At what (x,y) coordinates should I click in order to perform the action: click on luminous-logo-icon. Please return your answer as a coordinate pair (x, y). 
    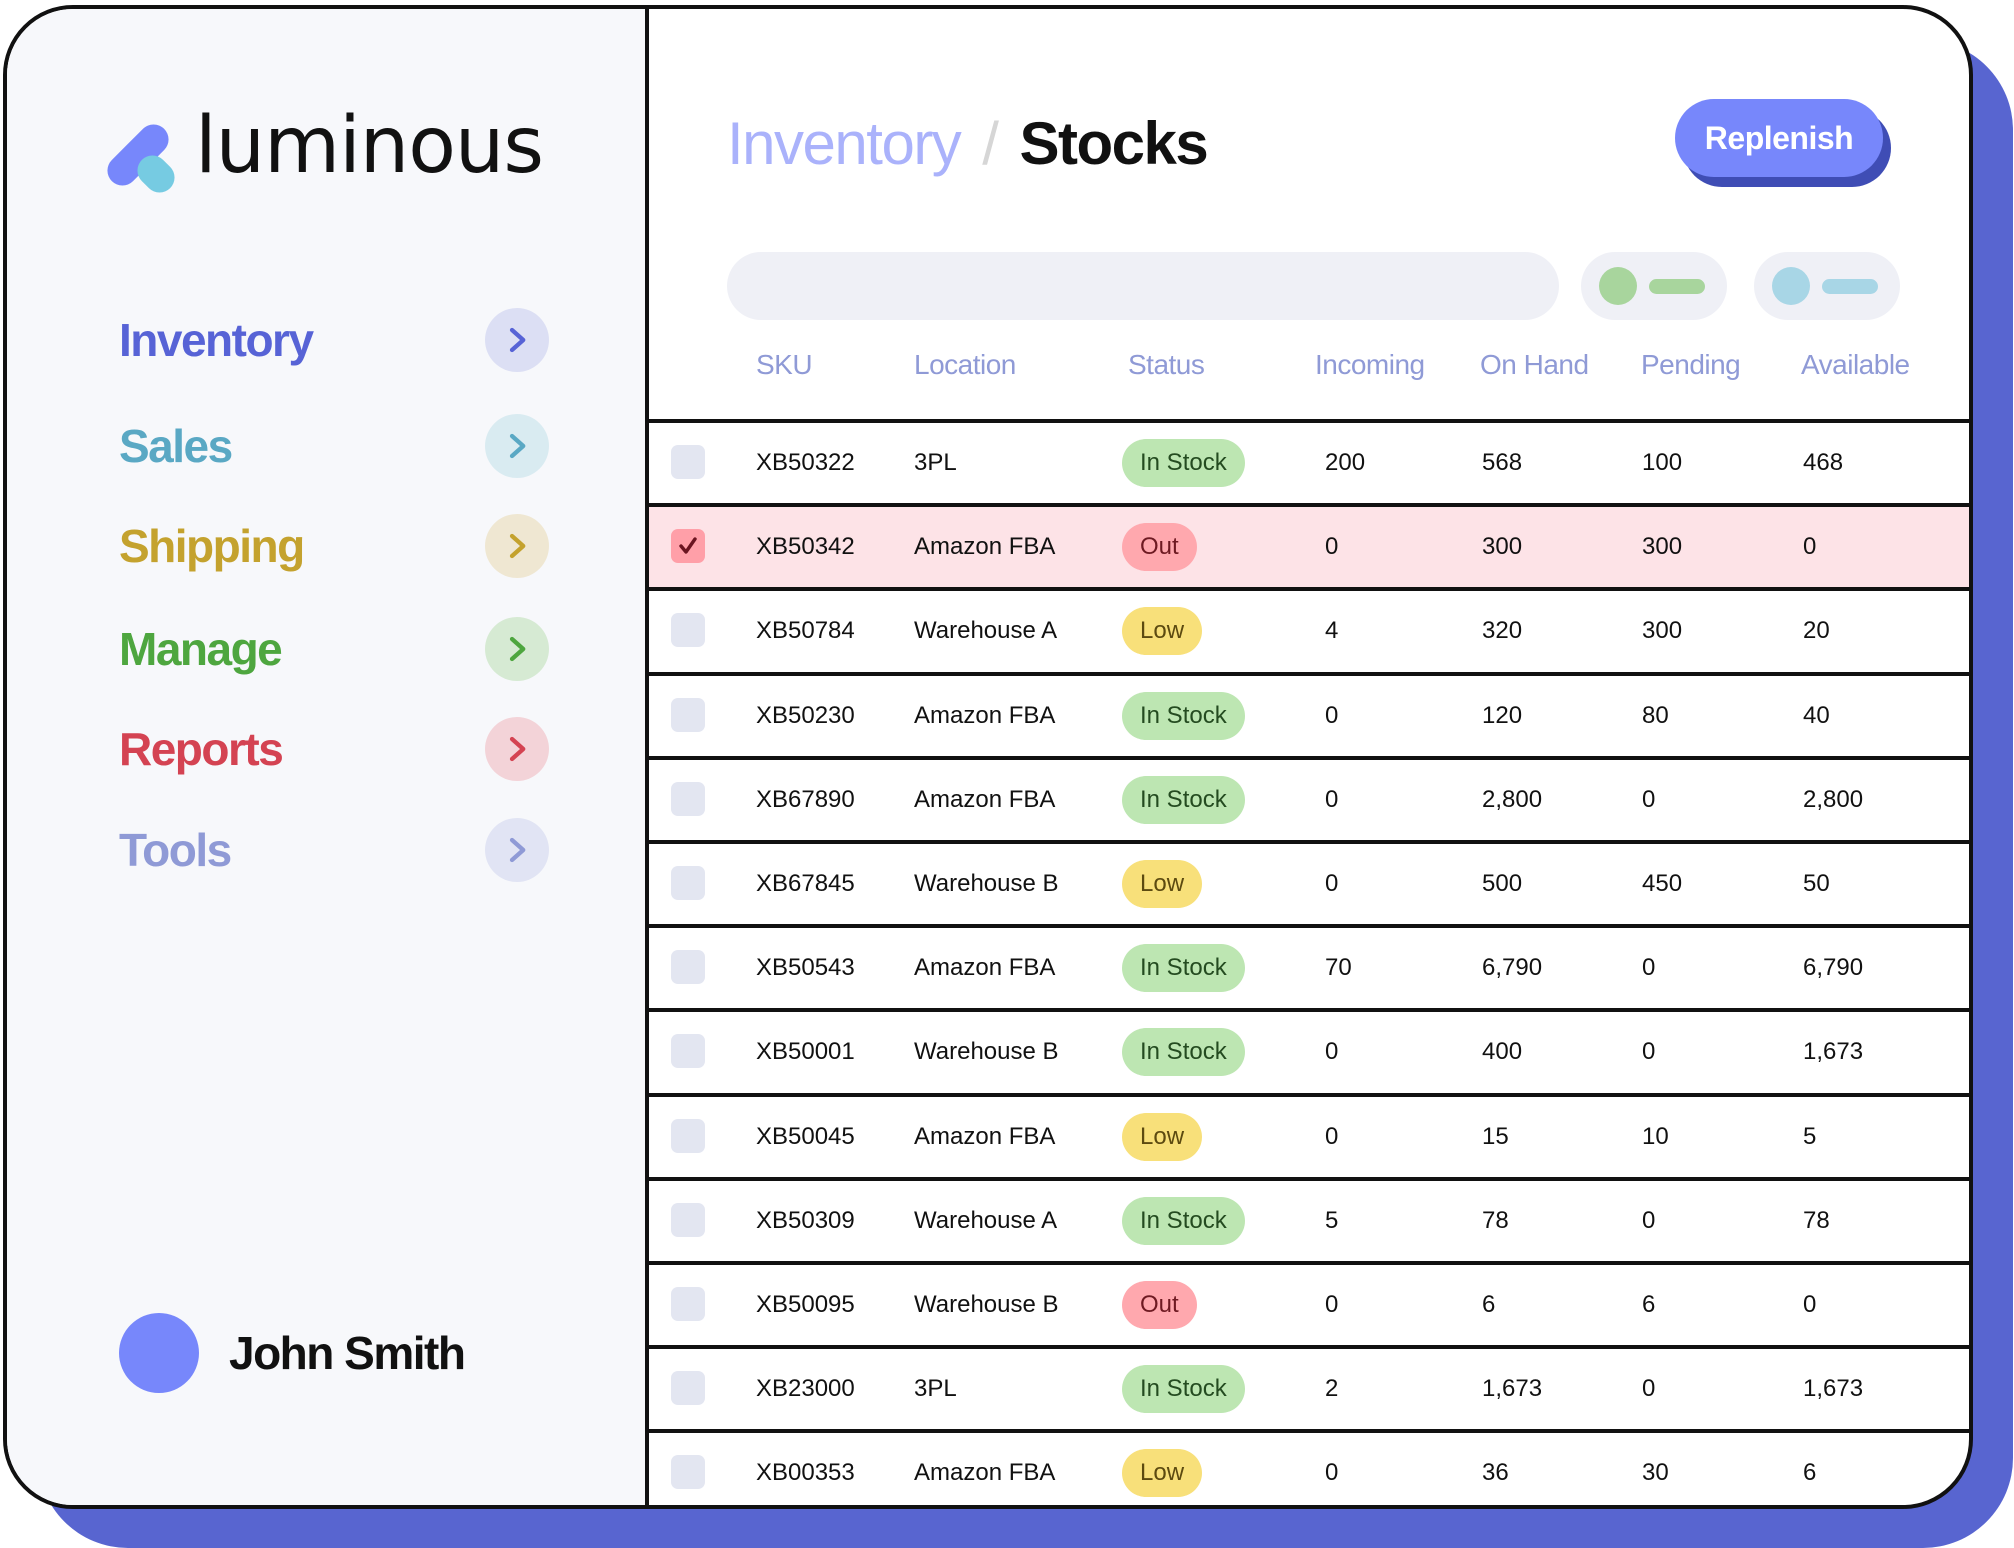
    Looking at the image, I should click on (141, 150).